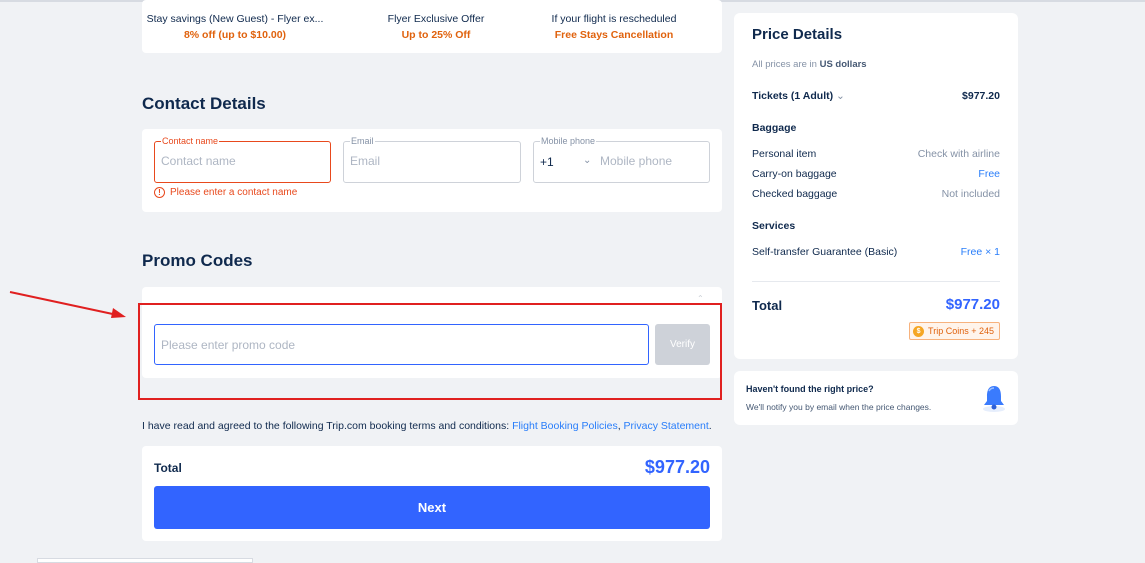  Describe the element at coordinates (436, 27) in the screenshot. I see `perk-flyer-exclusive: Flyer Exclusive Offer Up to 25% Off` at that location.